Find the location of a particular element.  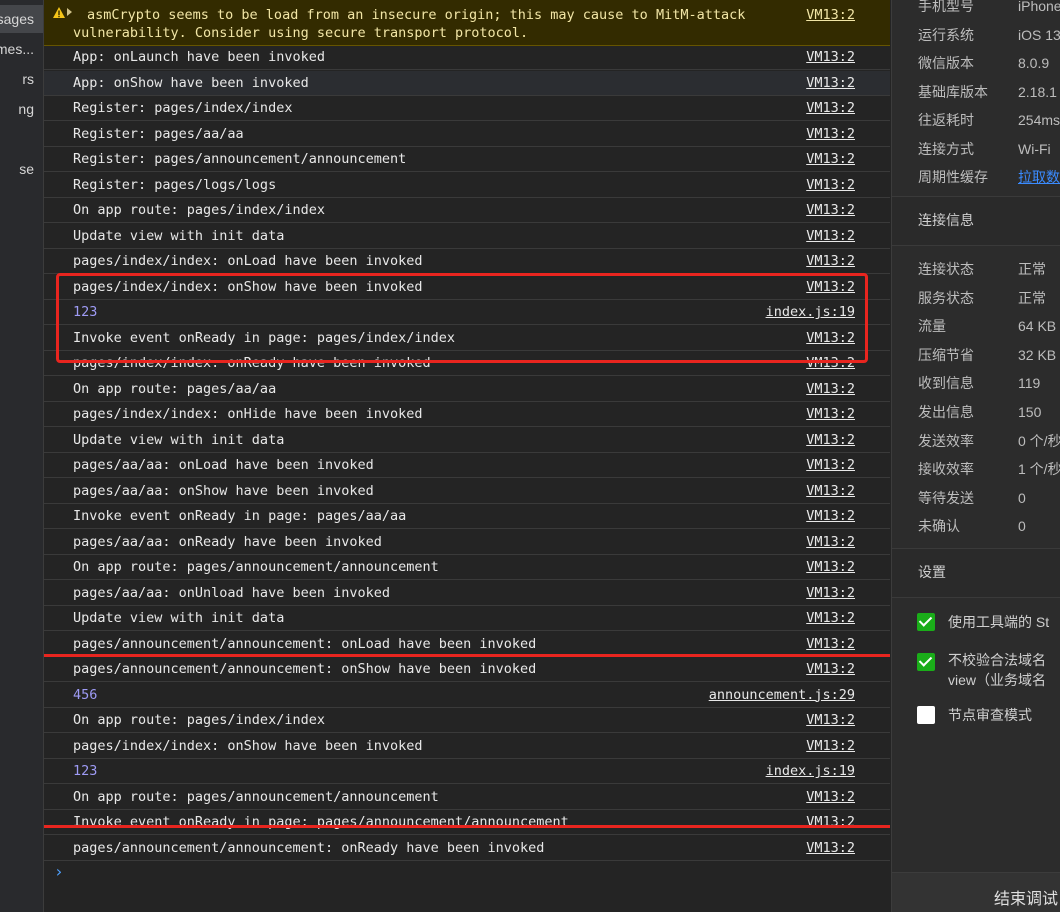

info-row: 周期性缓存 拉取数 is located at coordinates (989, 177).